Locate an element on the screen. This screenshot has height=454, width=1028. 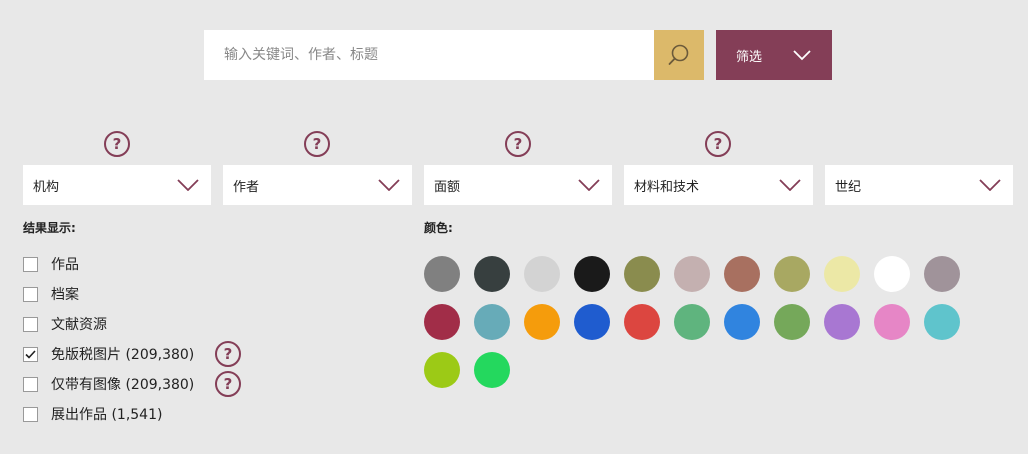
result-filter-option: 作品 is located at coordinates (51, 264).